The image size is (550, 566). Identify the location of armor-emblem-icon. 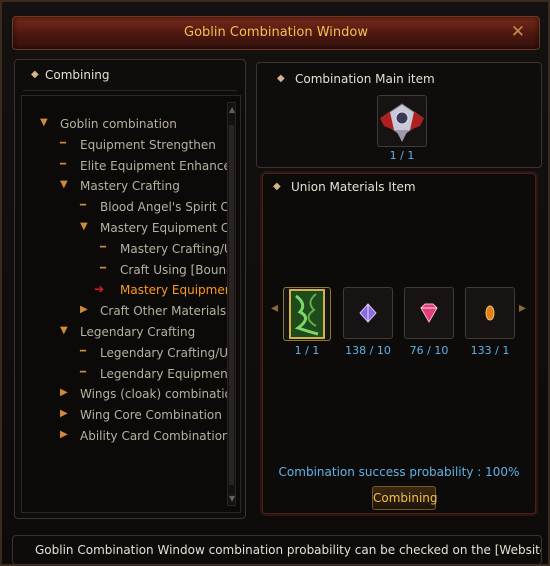
(402, 122).